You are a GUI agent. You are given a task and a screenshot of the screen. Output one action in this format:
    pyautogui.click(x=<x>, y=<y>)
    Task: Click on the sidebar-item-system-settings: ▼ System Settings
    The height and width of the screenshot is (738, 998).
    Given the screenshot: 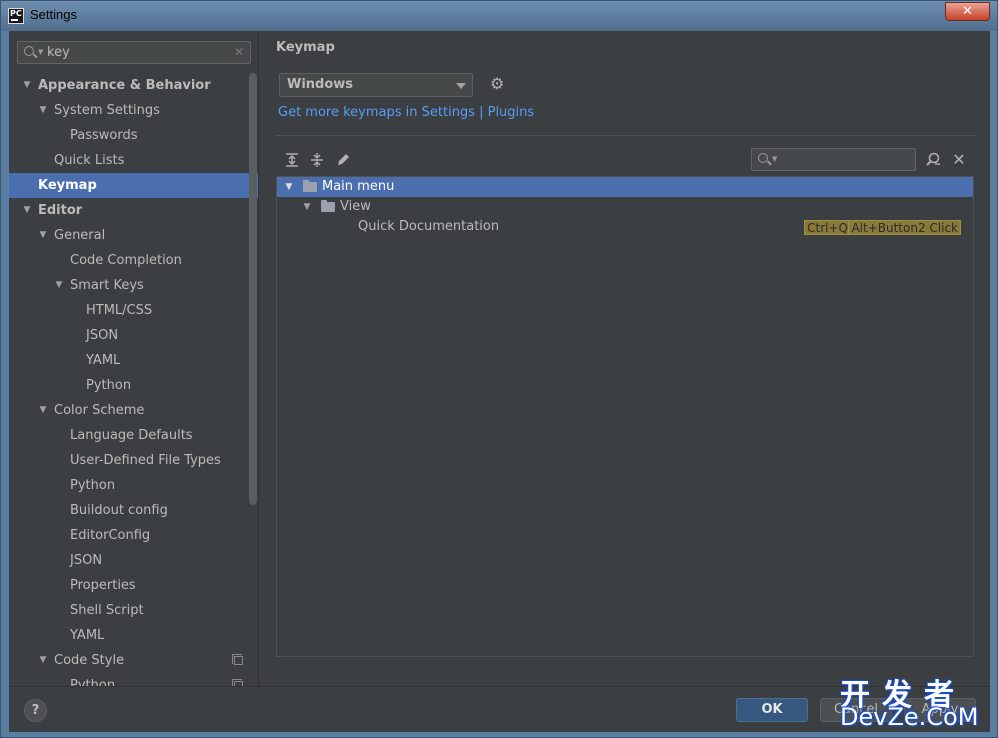 What is the action you would take?
    pyautogui.click(x=133, y=110)
    